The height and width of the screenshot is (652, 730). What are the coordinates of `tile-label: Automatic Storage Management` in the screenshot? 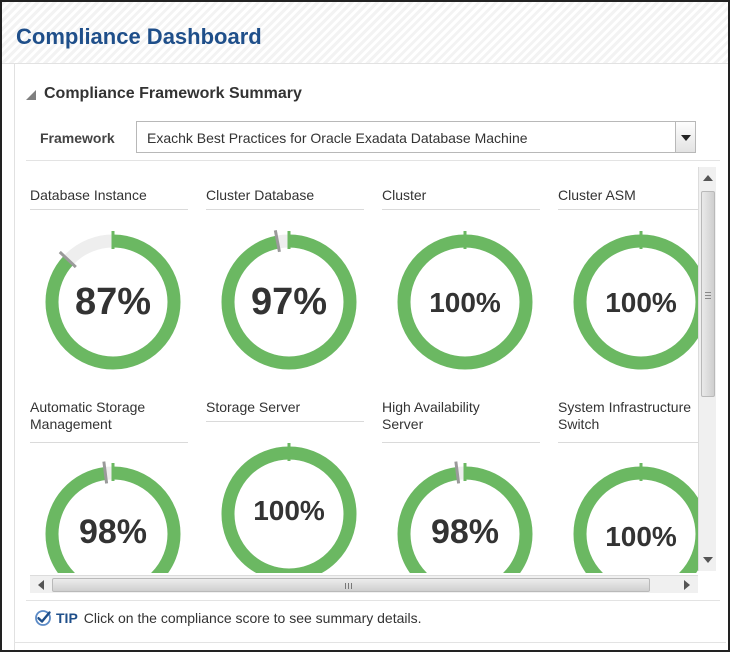 It's located at (88, 415).